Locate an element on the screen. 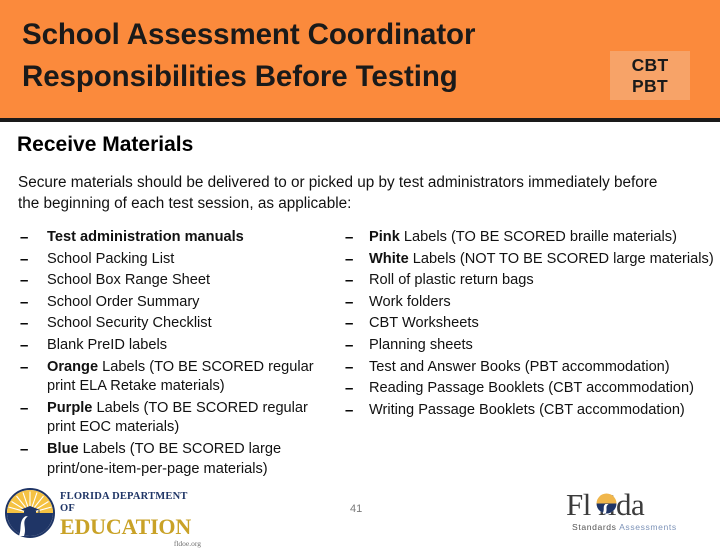 The height and width of the screenshot is (549, 720). bullet-emphasis: Blue is located at coordinates (63, 448).